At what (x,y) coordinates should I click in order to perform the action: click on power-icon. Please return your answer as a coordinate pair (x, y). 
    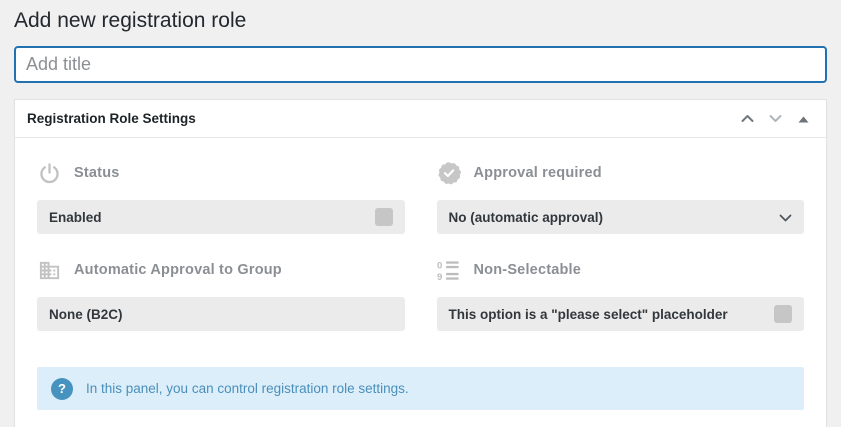
    Looking at the image, I should click on (49, 173).